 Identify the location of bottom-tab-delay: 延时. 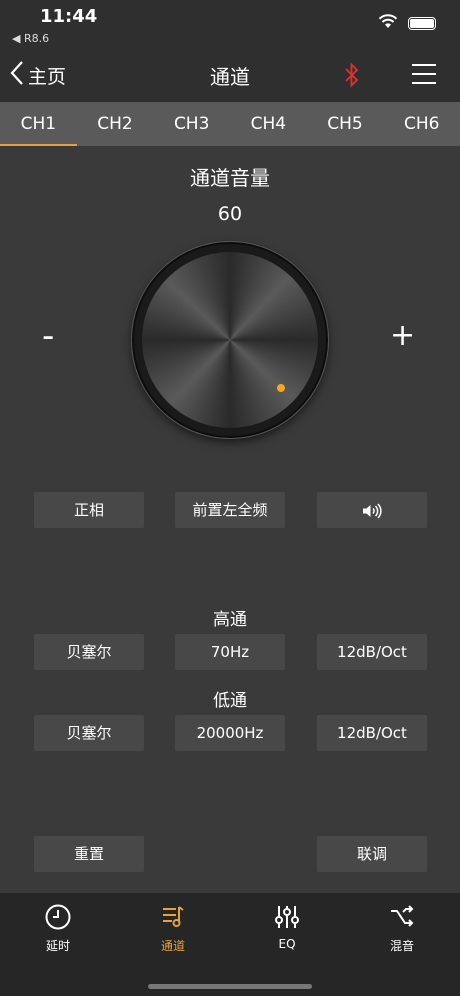
(58, 928).